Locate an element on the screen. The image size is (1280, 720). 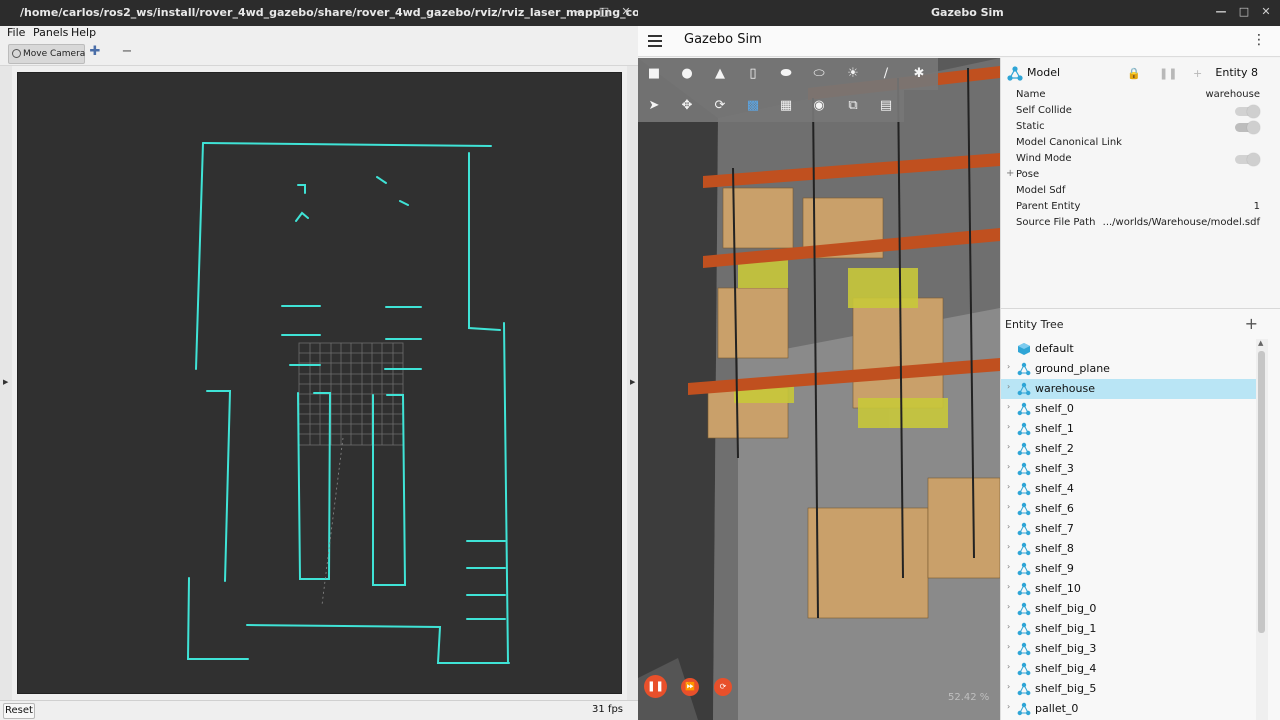
sphere-shape-icon: ● is located at coordinates (687, 74).